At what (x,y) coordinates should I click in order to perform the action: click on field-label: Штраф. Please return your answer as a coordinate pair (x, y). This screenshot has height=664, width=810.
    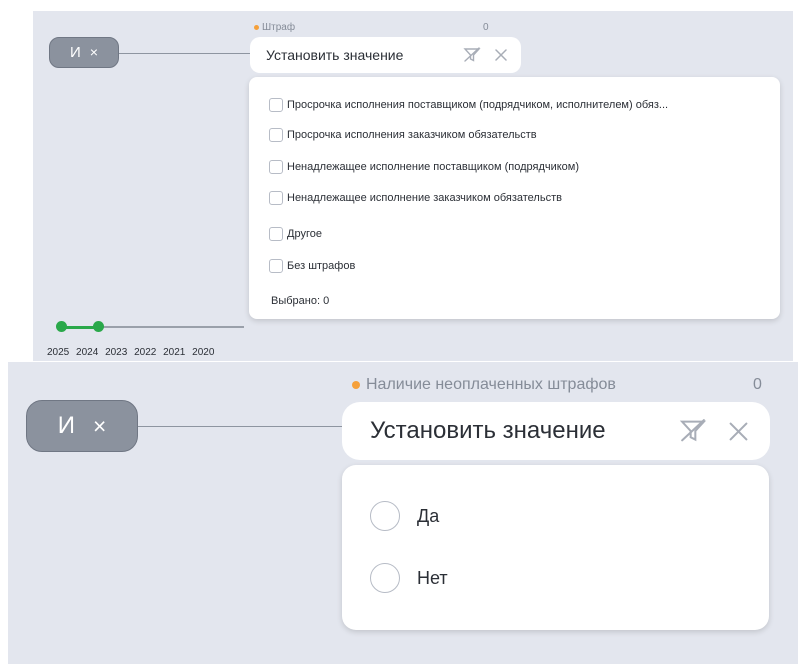
    Looking at the image, I should click on (274, 27).